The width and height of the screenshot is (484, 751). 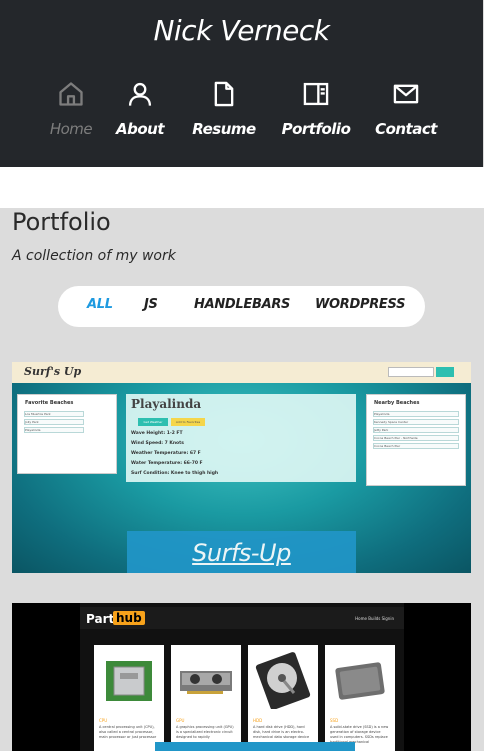 What do you see at coordinates (241, 372) in the screenshot?
I see `surfs-up-topbar: Surf's Up` at bounding box center [241, 372].